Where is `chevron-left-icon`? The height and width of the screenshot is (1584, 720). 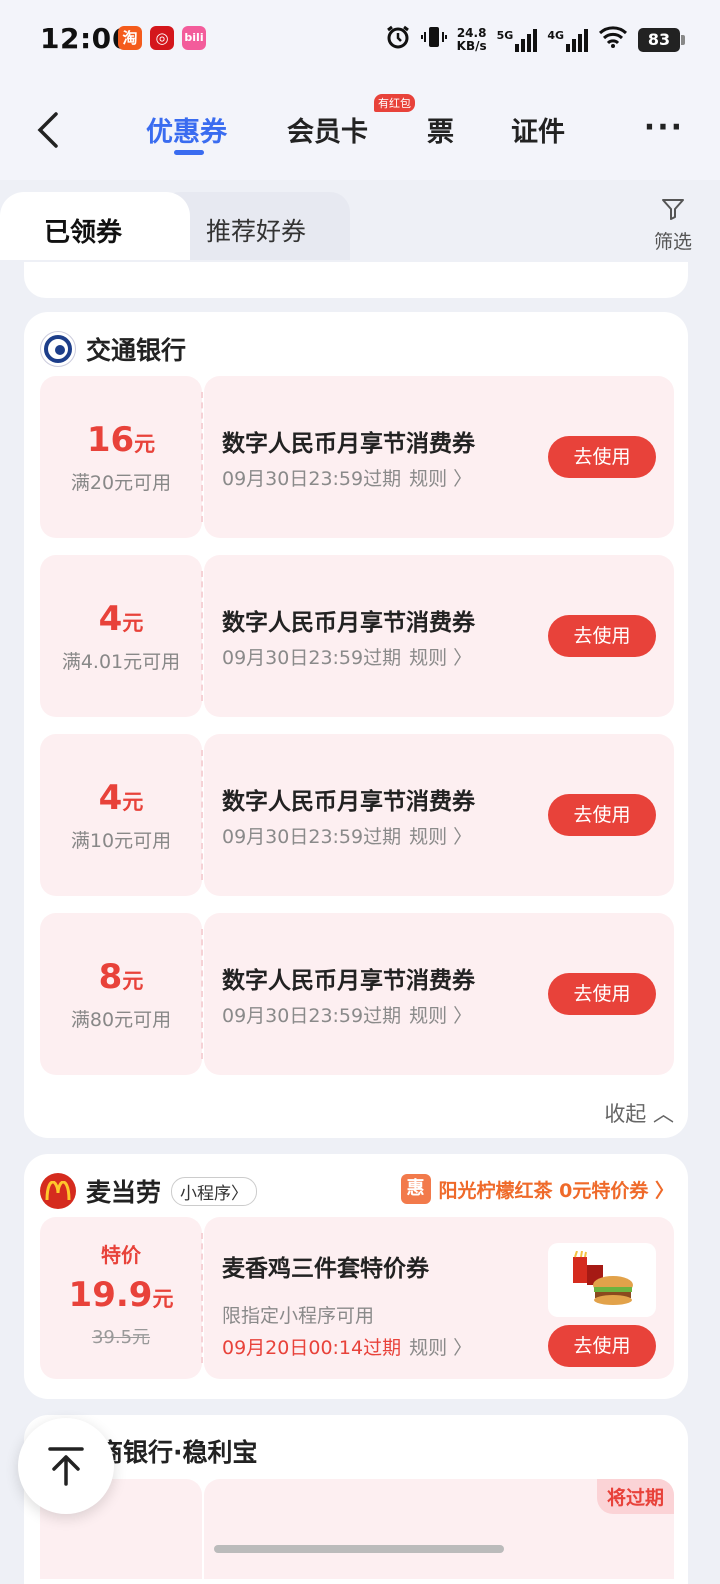 chevron-left-icon is located at coordinates (47, 130).